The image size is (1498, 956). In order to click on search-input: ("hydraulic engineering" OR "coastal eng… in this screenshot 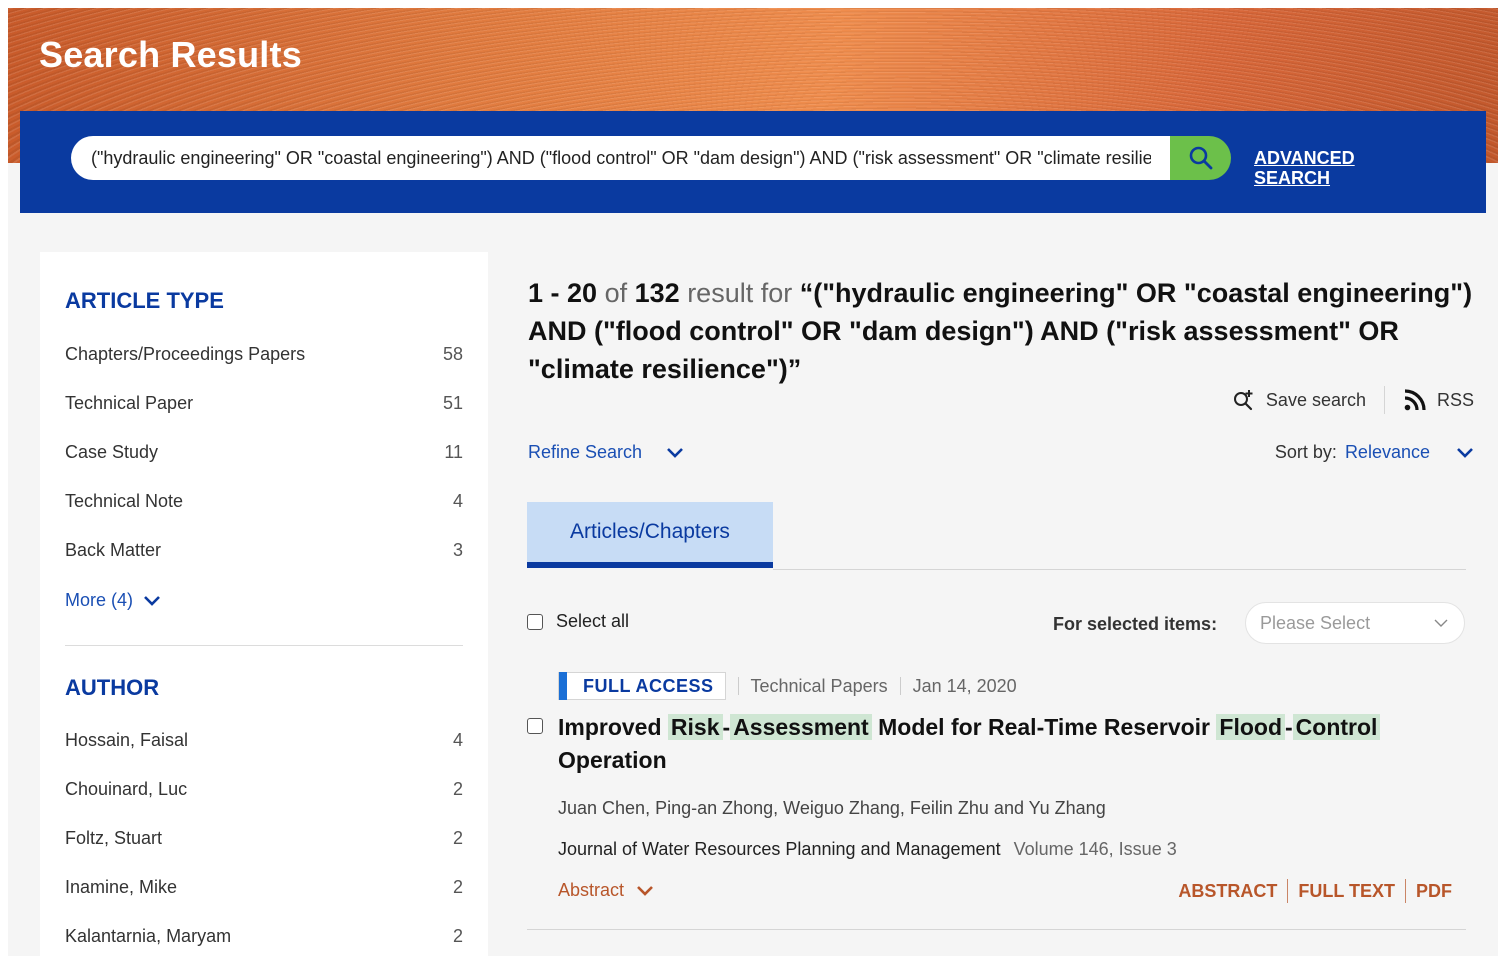, I will do `click(621, 158)`.